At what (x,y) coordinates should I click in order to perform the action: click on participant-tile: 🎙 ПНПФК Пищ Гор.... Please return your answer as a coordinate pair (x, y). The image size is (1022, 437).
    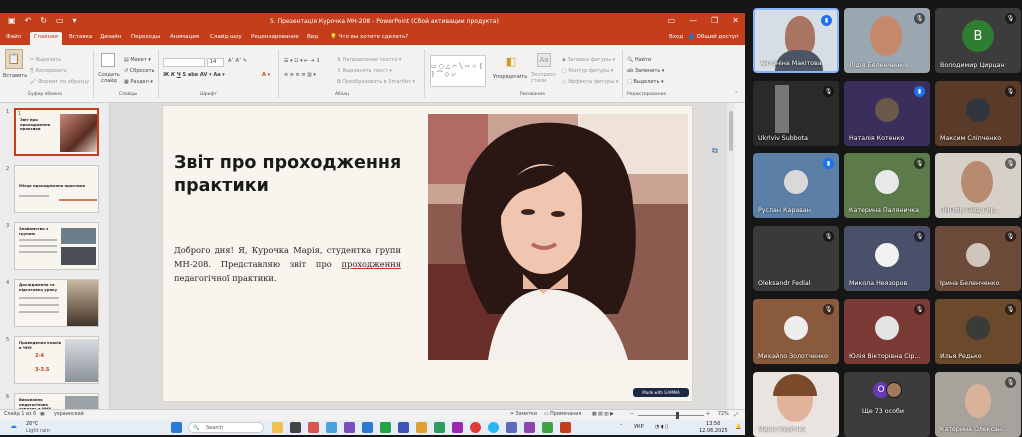
    Looking at the image, I should click on (978, 185).